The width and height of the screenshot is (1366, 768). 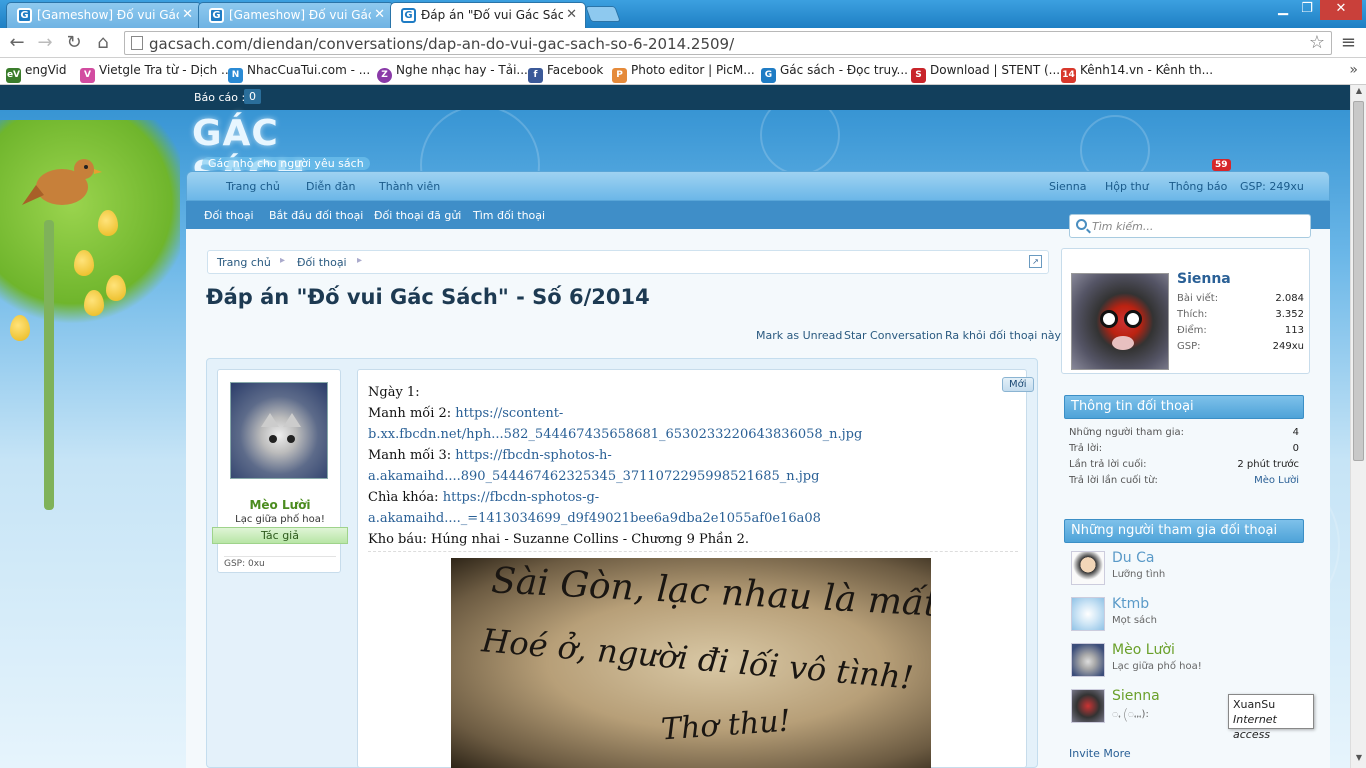 I want to click on clue2-link: https://scontent-, so click(x=509, y=413).